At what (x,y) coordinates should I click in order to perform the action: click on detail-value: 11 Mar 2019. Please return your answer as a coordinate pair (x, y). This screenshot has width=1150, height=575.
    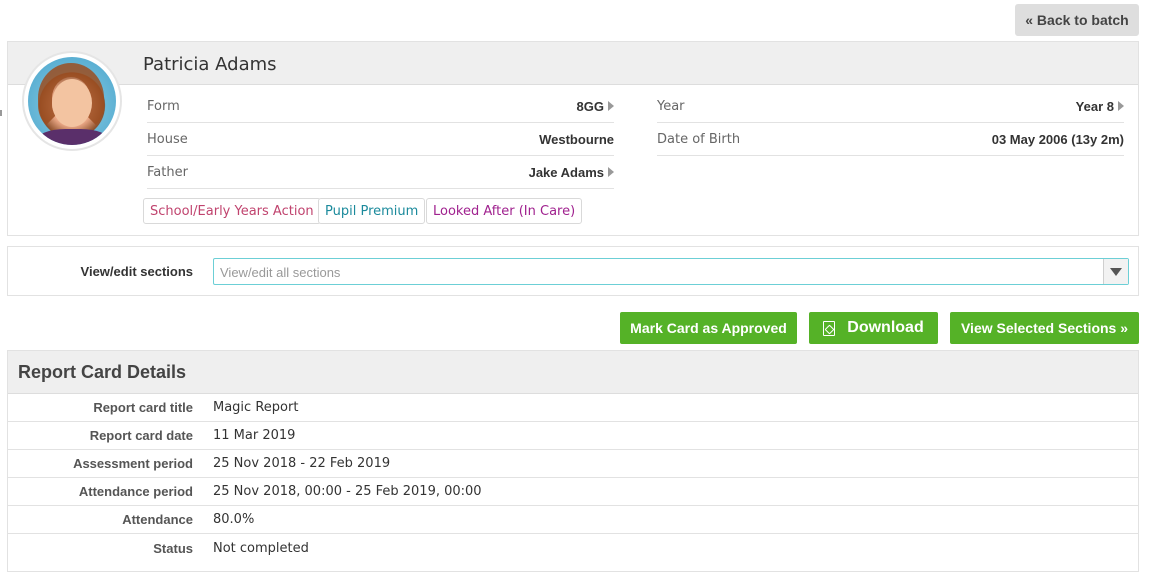
    Looking at the image, I should click on (254, 435).